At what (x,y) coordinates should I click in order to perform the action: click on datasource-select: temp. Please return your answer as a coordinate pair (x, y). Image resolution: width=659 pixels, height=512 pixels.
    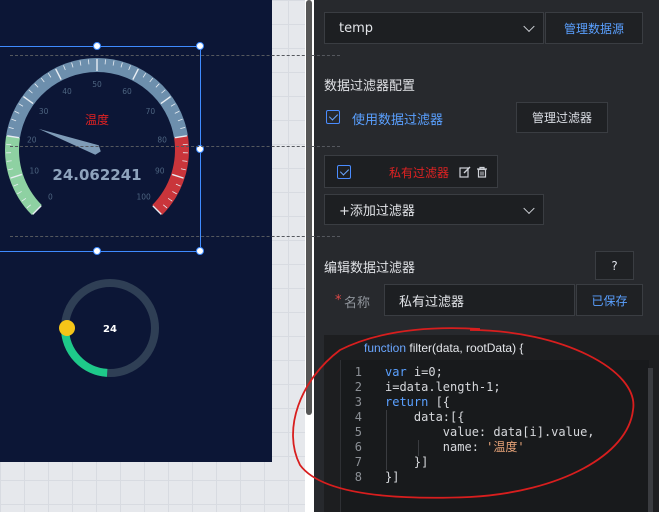
    Looking at the image, I should click on (434, 28).